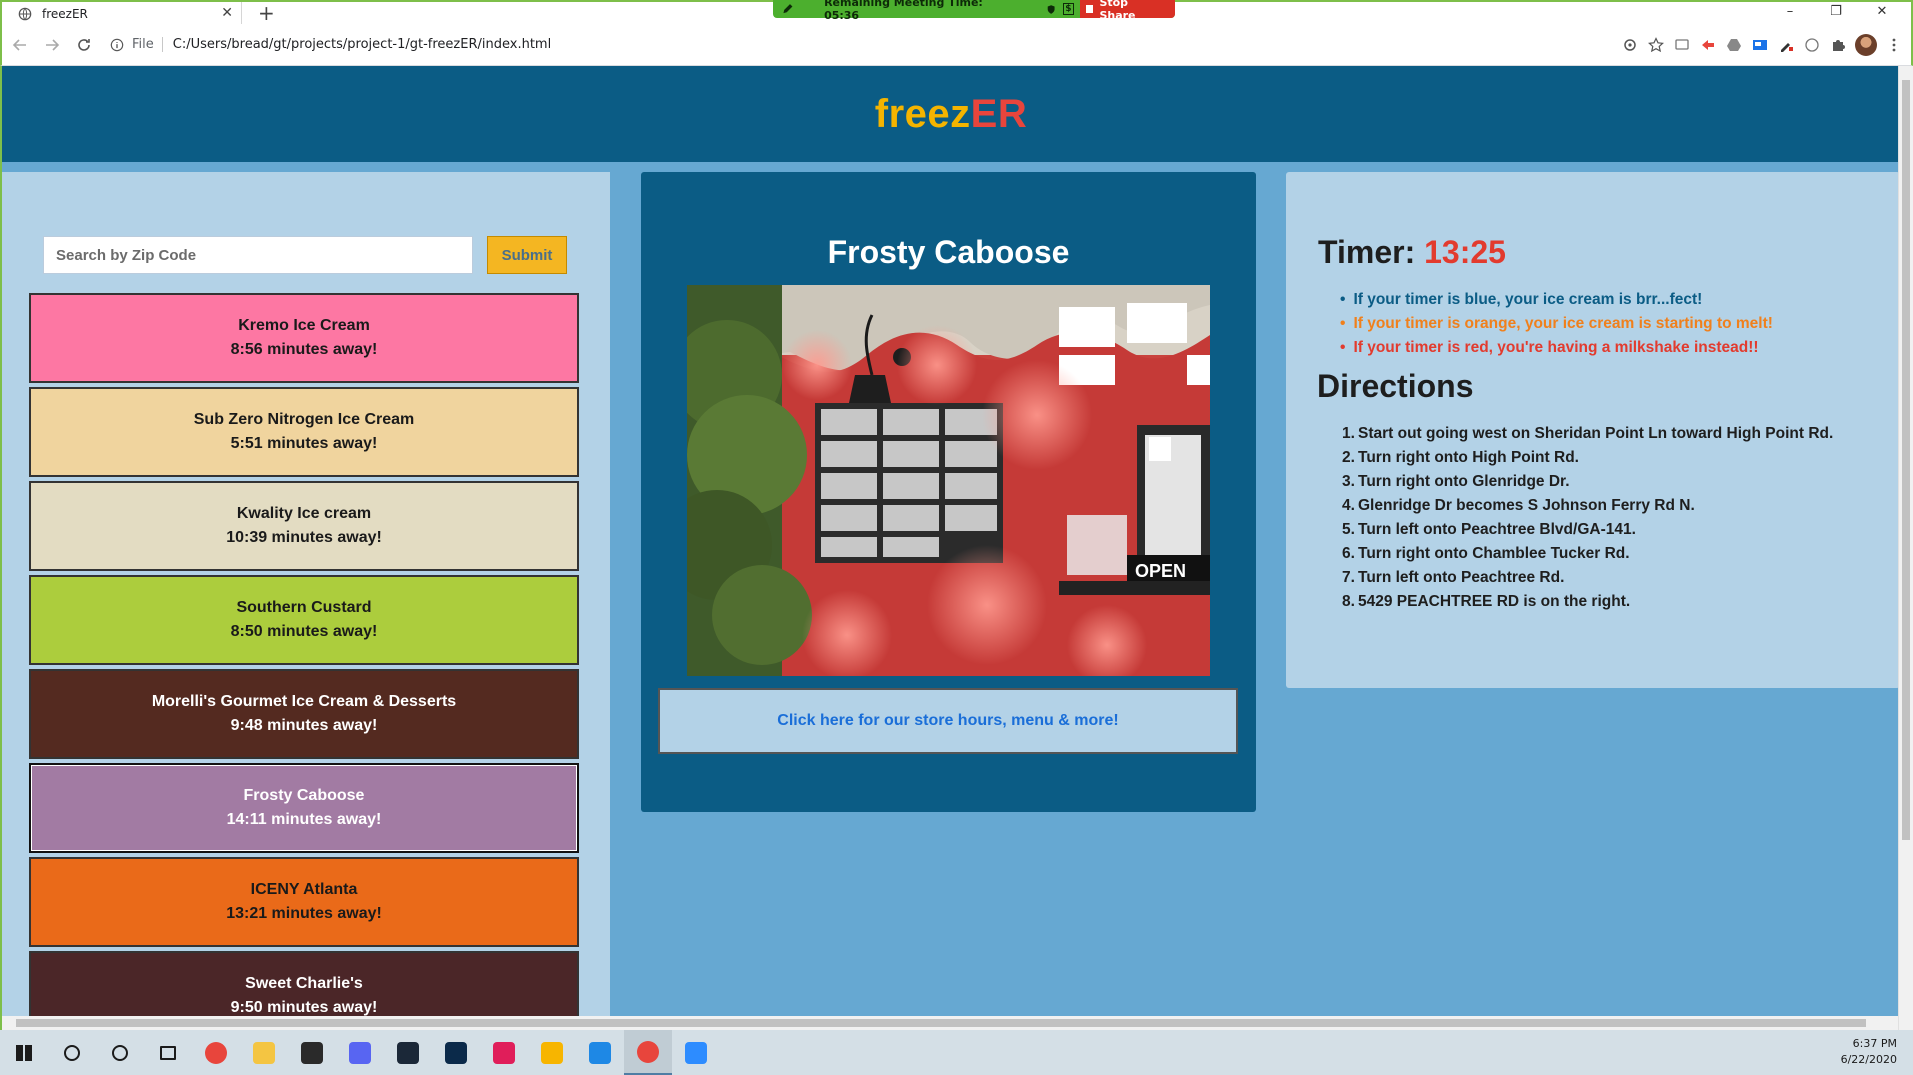 This screenshot has height=1075, width=1913. I want to click on address-scheme-label: File, so click(147, 44).